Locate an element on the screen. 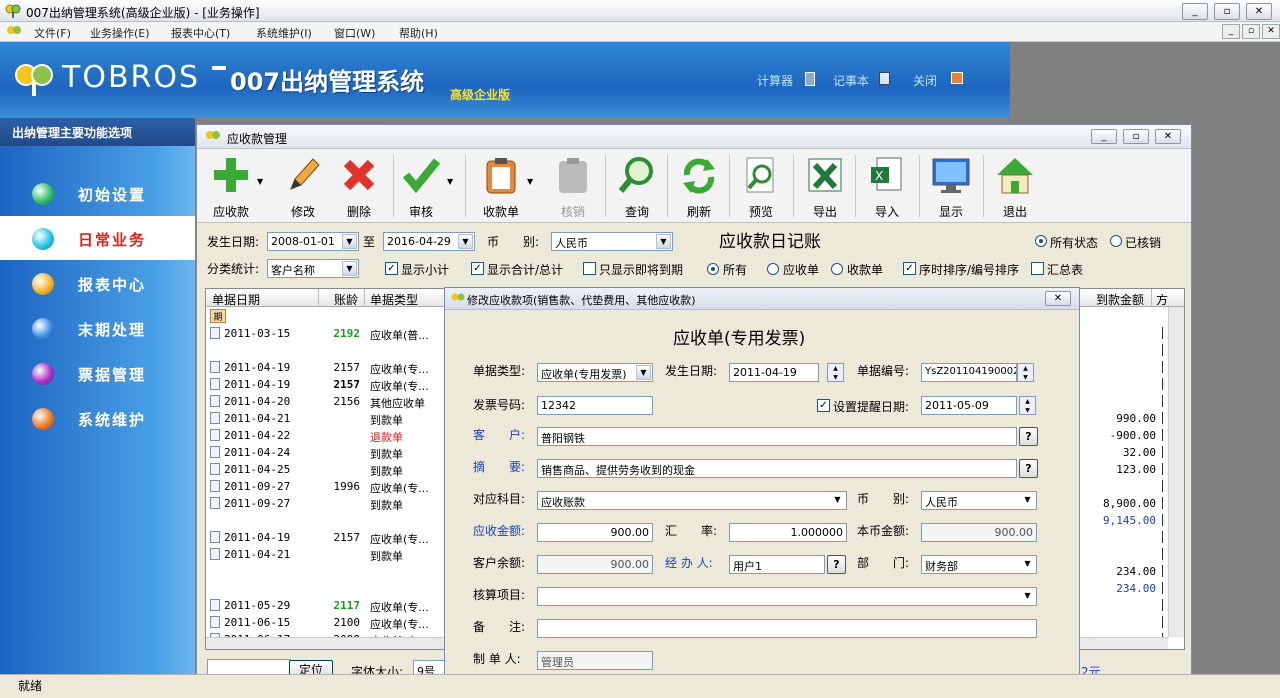  date-spinner: ▲ ▼ is located at coordinates (835, 372).